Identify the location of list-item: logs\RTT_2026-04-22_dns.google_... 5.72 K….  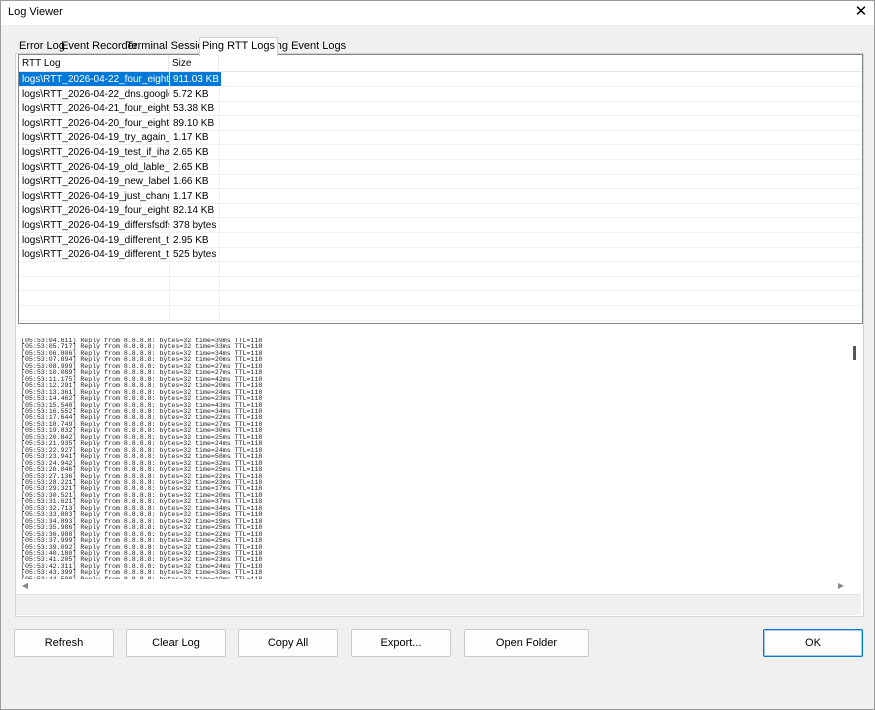
(440, 94).